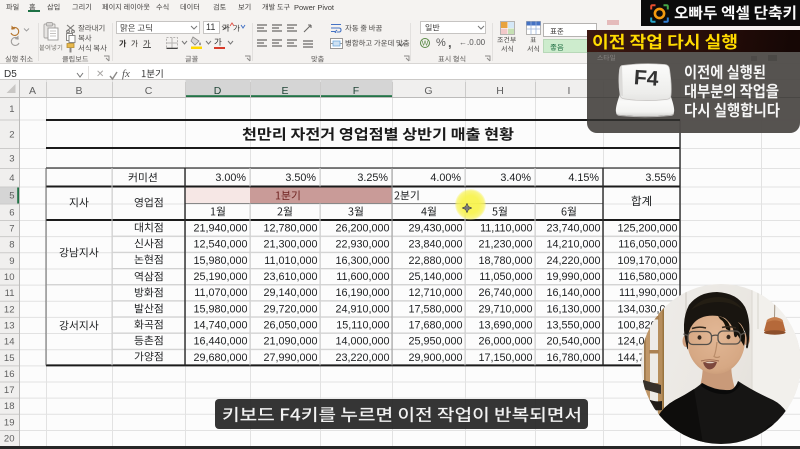 Image resolution: width=800 pixels, height=449 pixels. What do you see at coordinates (435, 325) in the screenshot?
I see `svg-text: 17,680,000` at bounding box center [435, 325].